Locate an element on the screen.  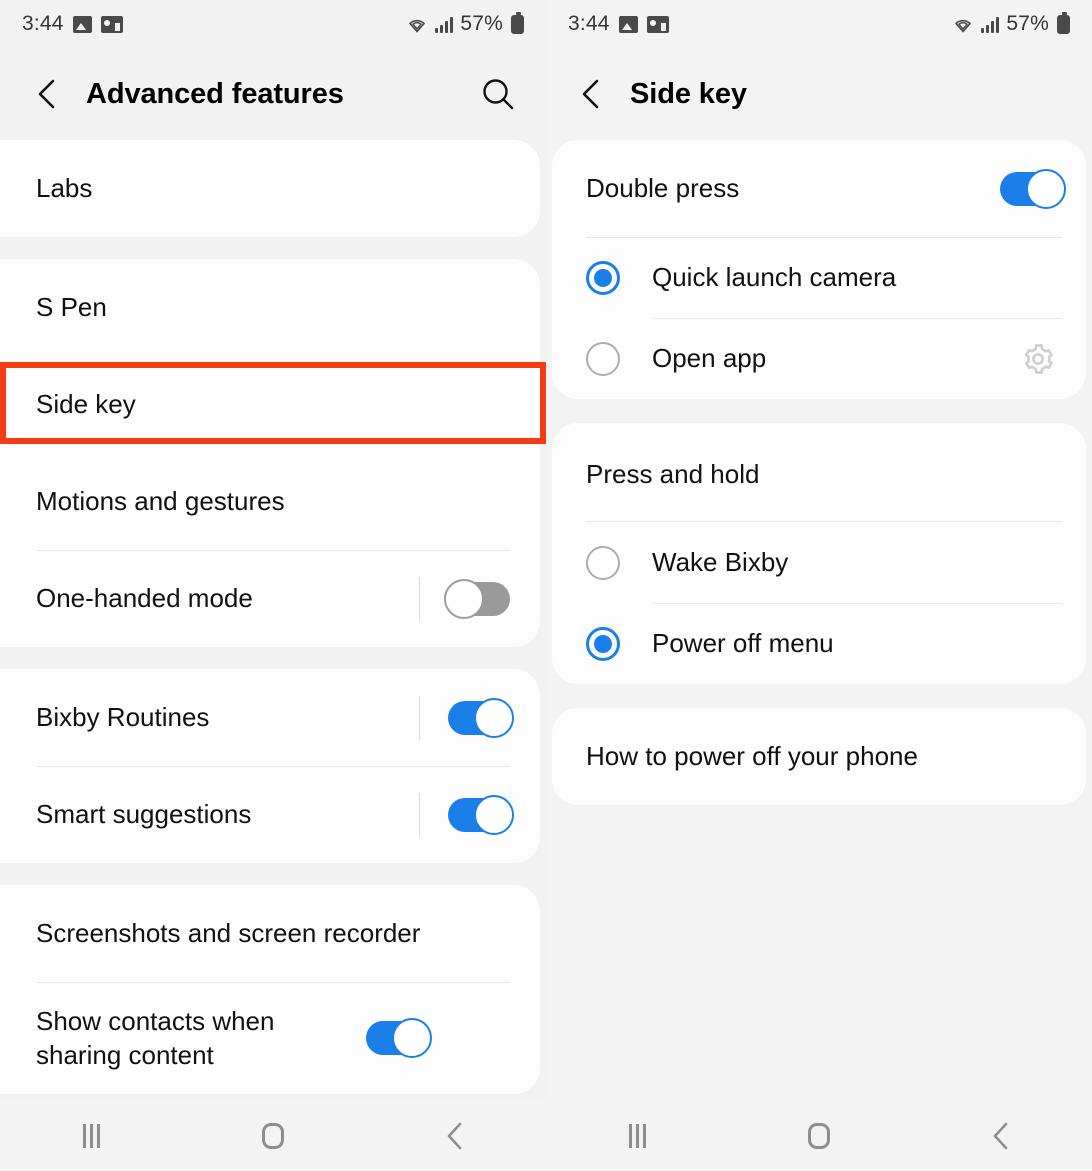
radio-label: Wake Bixby is located at coordinates (720, 562).